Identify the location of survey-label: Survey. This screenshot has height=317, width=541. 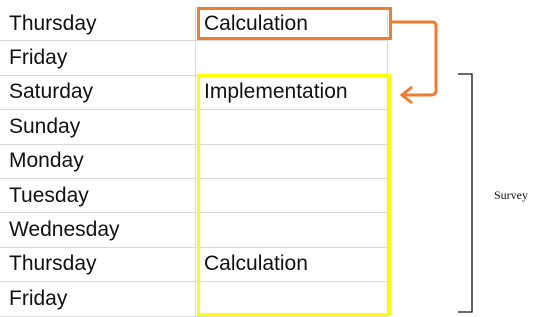
(511, 195).